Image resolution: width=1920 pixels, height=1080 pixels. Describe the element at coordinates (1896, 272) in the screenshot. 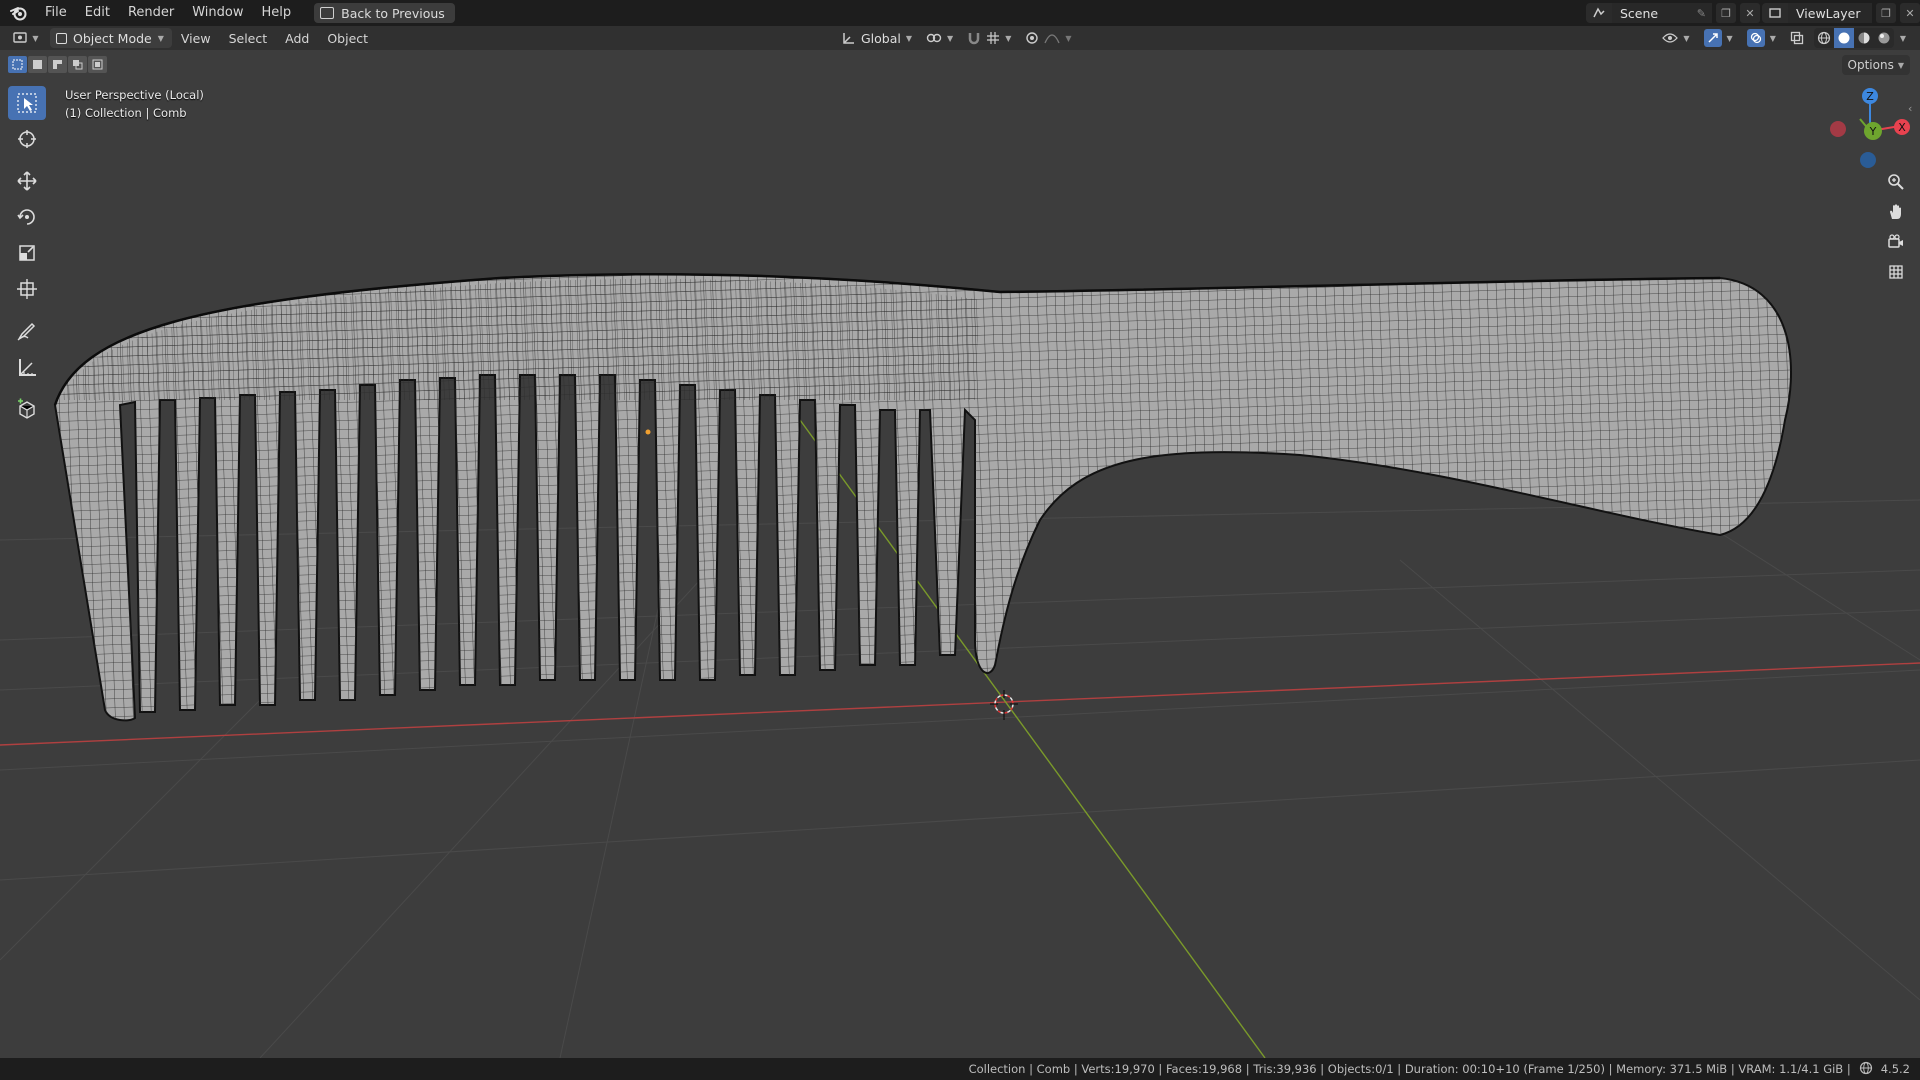

I see `perspective-grid-icon` at that location.